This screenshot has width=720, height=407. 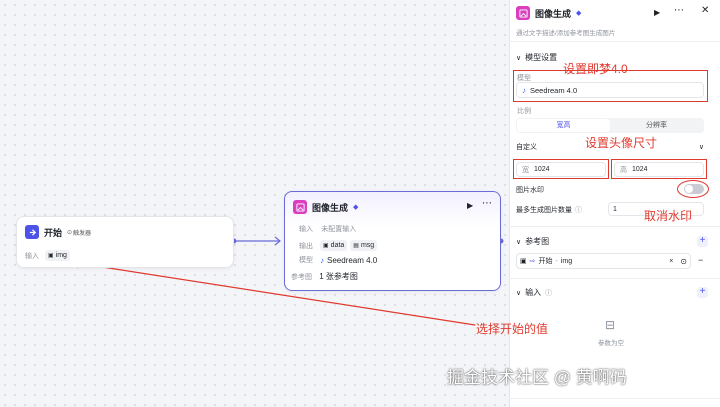 What do you see at coordinates (561, 169) in the screenshot?
I see `annotation-box-width` at bounding box center [561, 169].